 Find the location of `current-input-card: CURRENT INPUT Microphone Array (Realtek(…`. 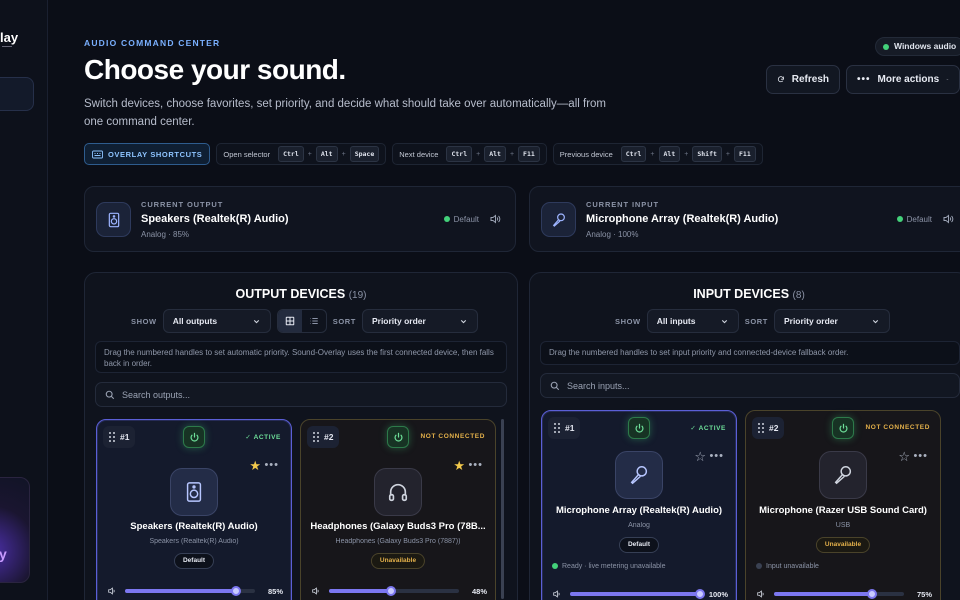

current-input-card: CURRENT INPUT Microphone Array (Realtek(… is located at coordinates (744, 219).